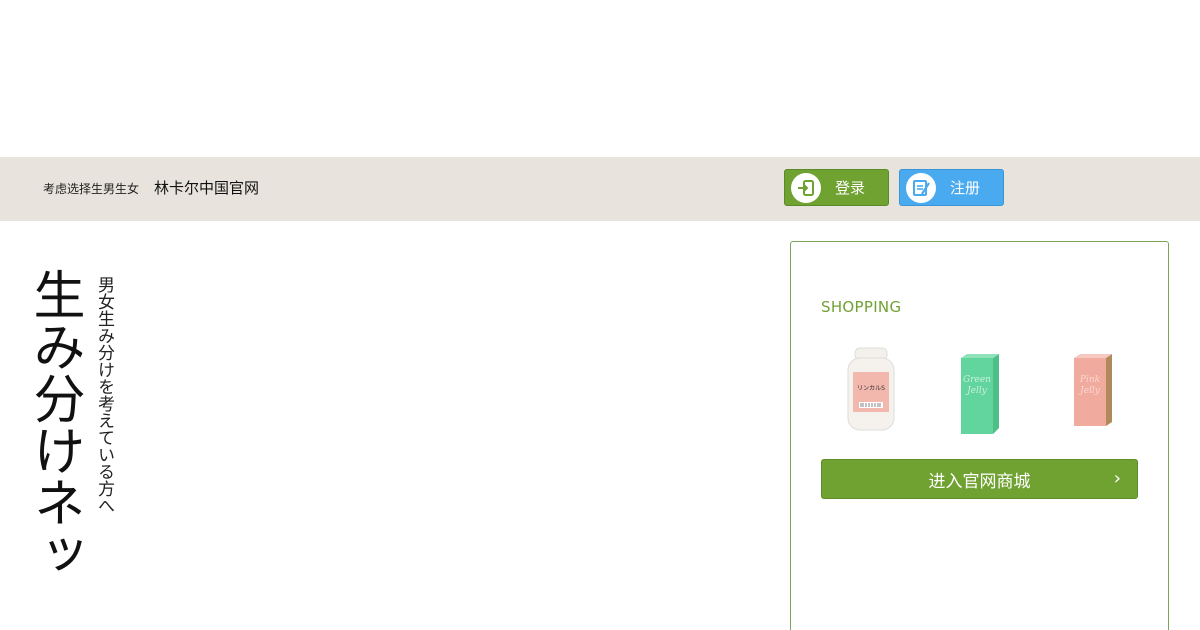 The width and height of the screenshot is (1200, 630). What do you see at coordinates (1089, 380) in the screenshot?
I see `svg-text: Pink` at bounding box center [1089, 380].